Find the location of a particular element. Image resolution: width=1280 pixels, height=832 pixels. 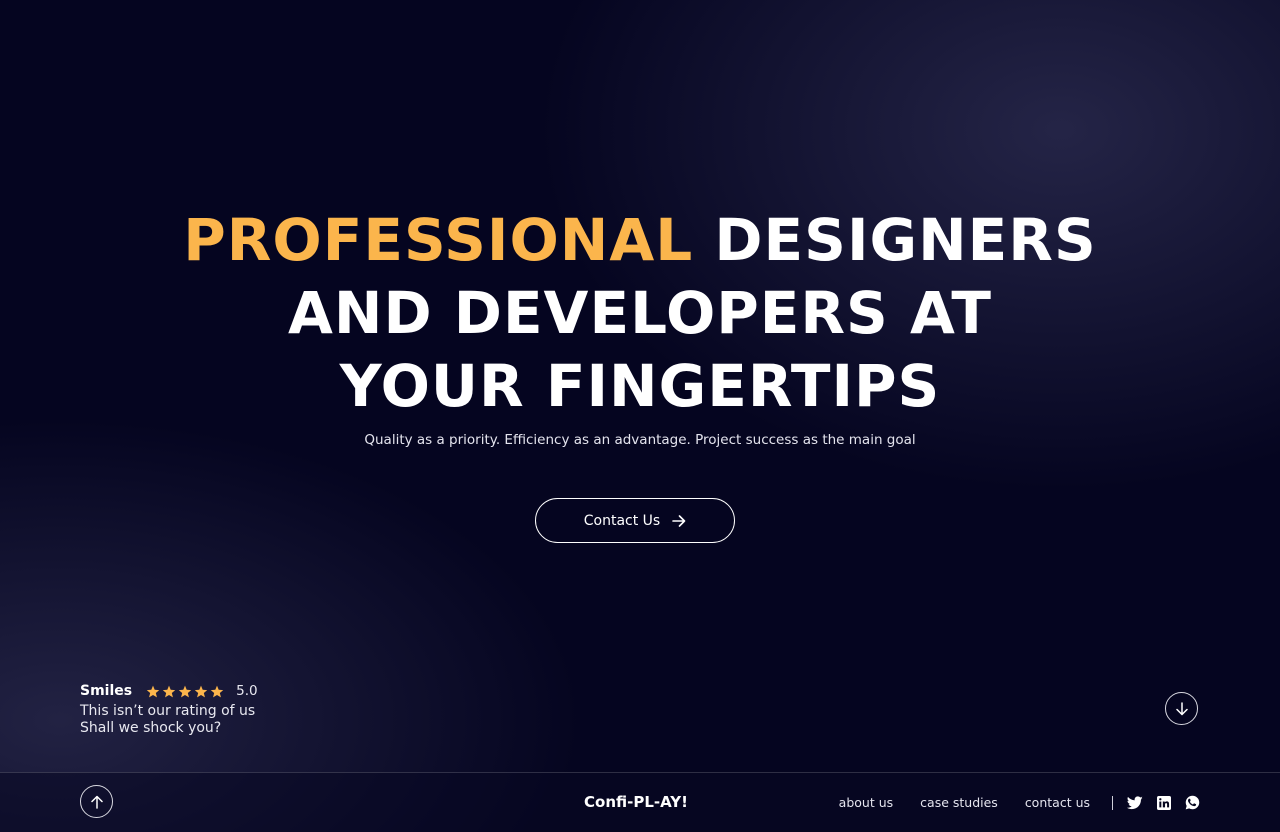

hero-title-line-1: PROFESSIONAL DESIGNERS is located at coordinates (640, 240).